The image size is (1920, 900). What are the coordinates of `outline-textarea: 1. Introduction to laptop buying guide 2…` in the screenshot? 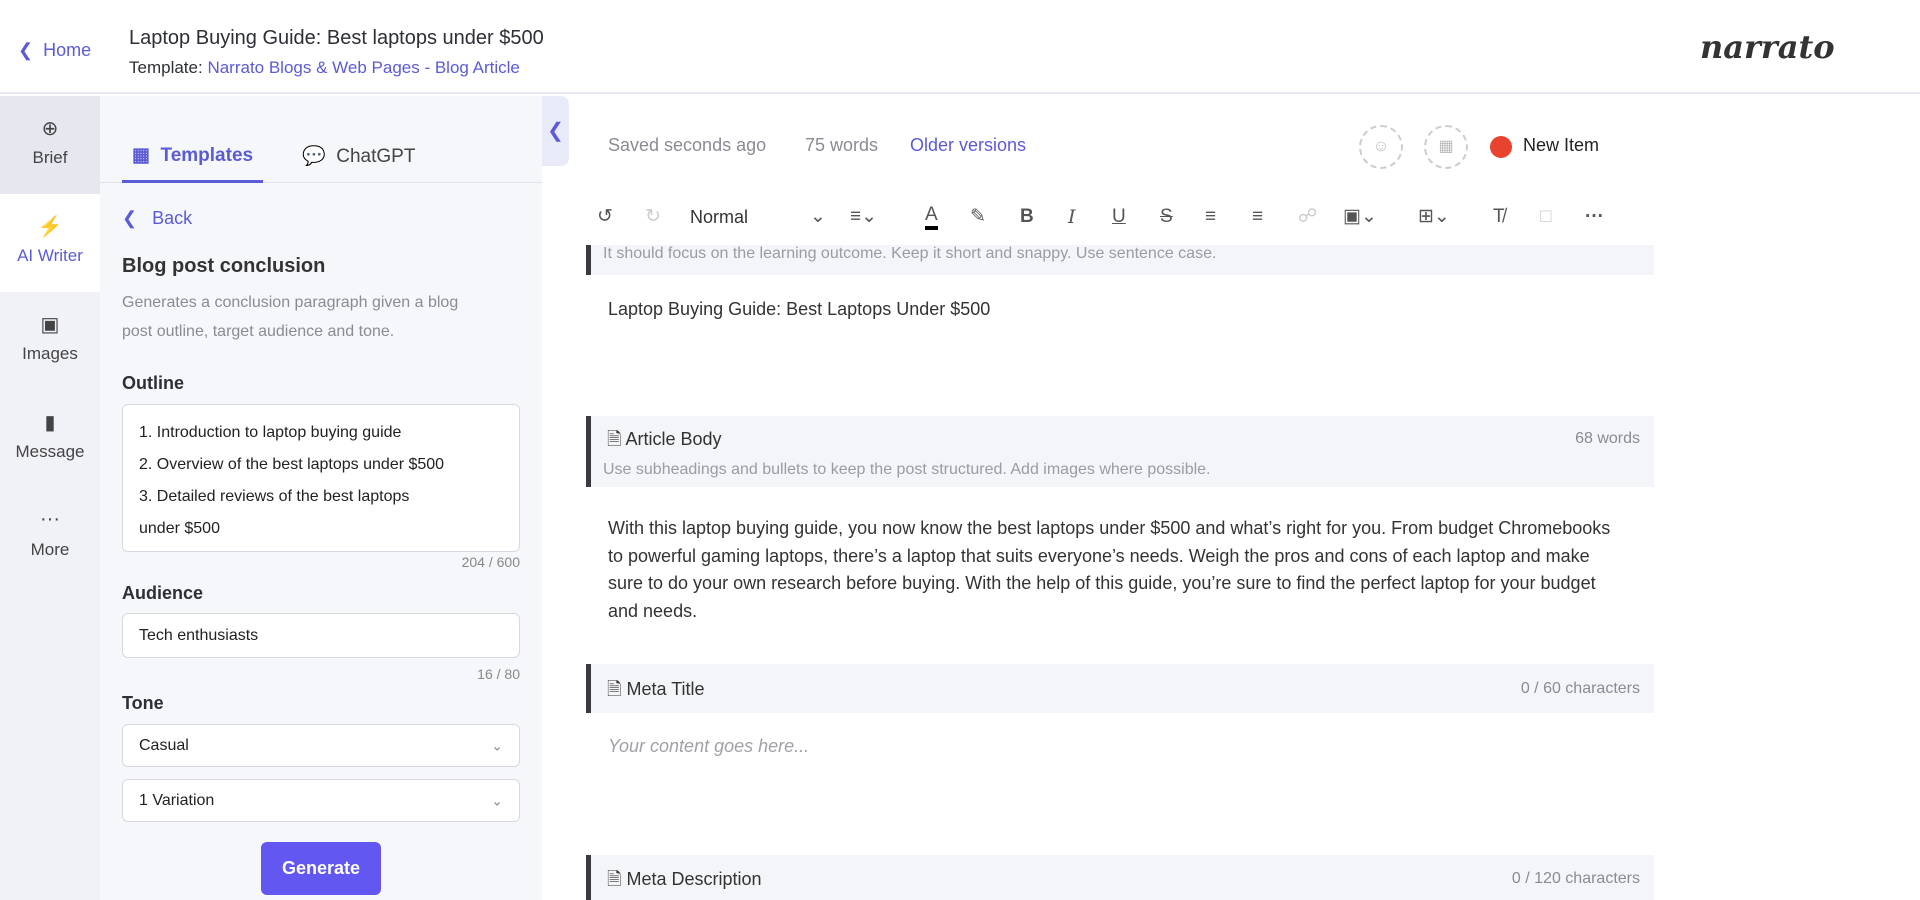 It's located at (321, 478).